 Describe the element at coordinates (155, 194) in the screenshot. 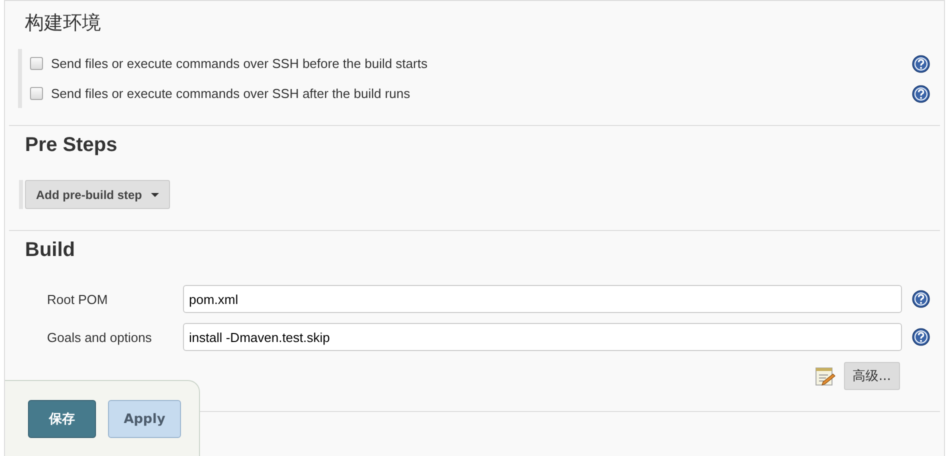

I see `caret-icon` at that location.